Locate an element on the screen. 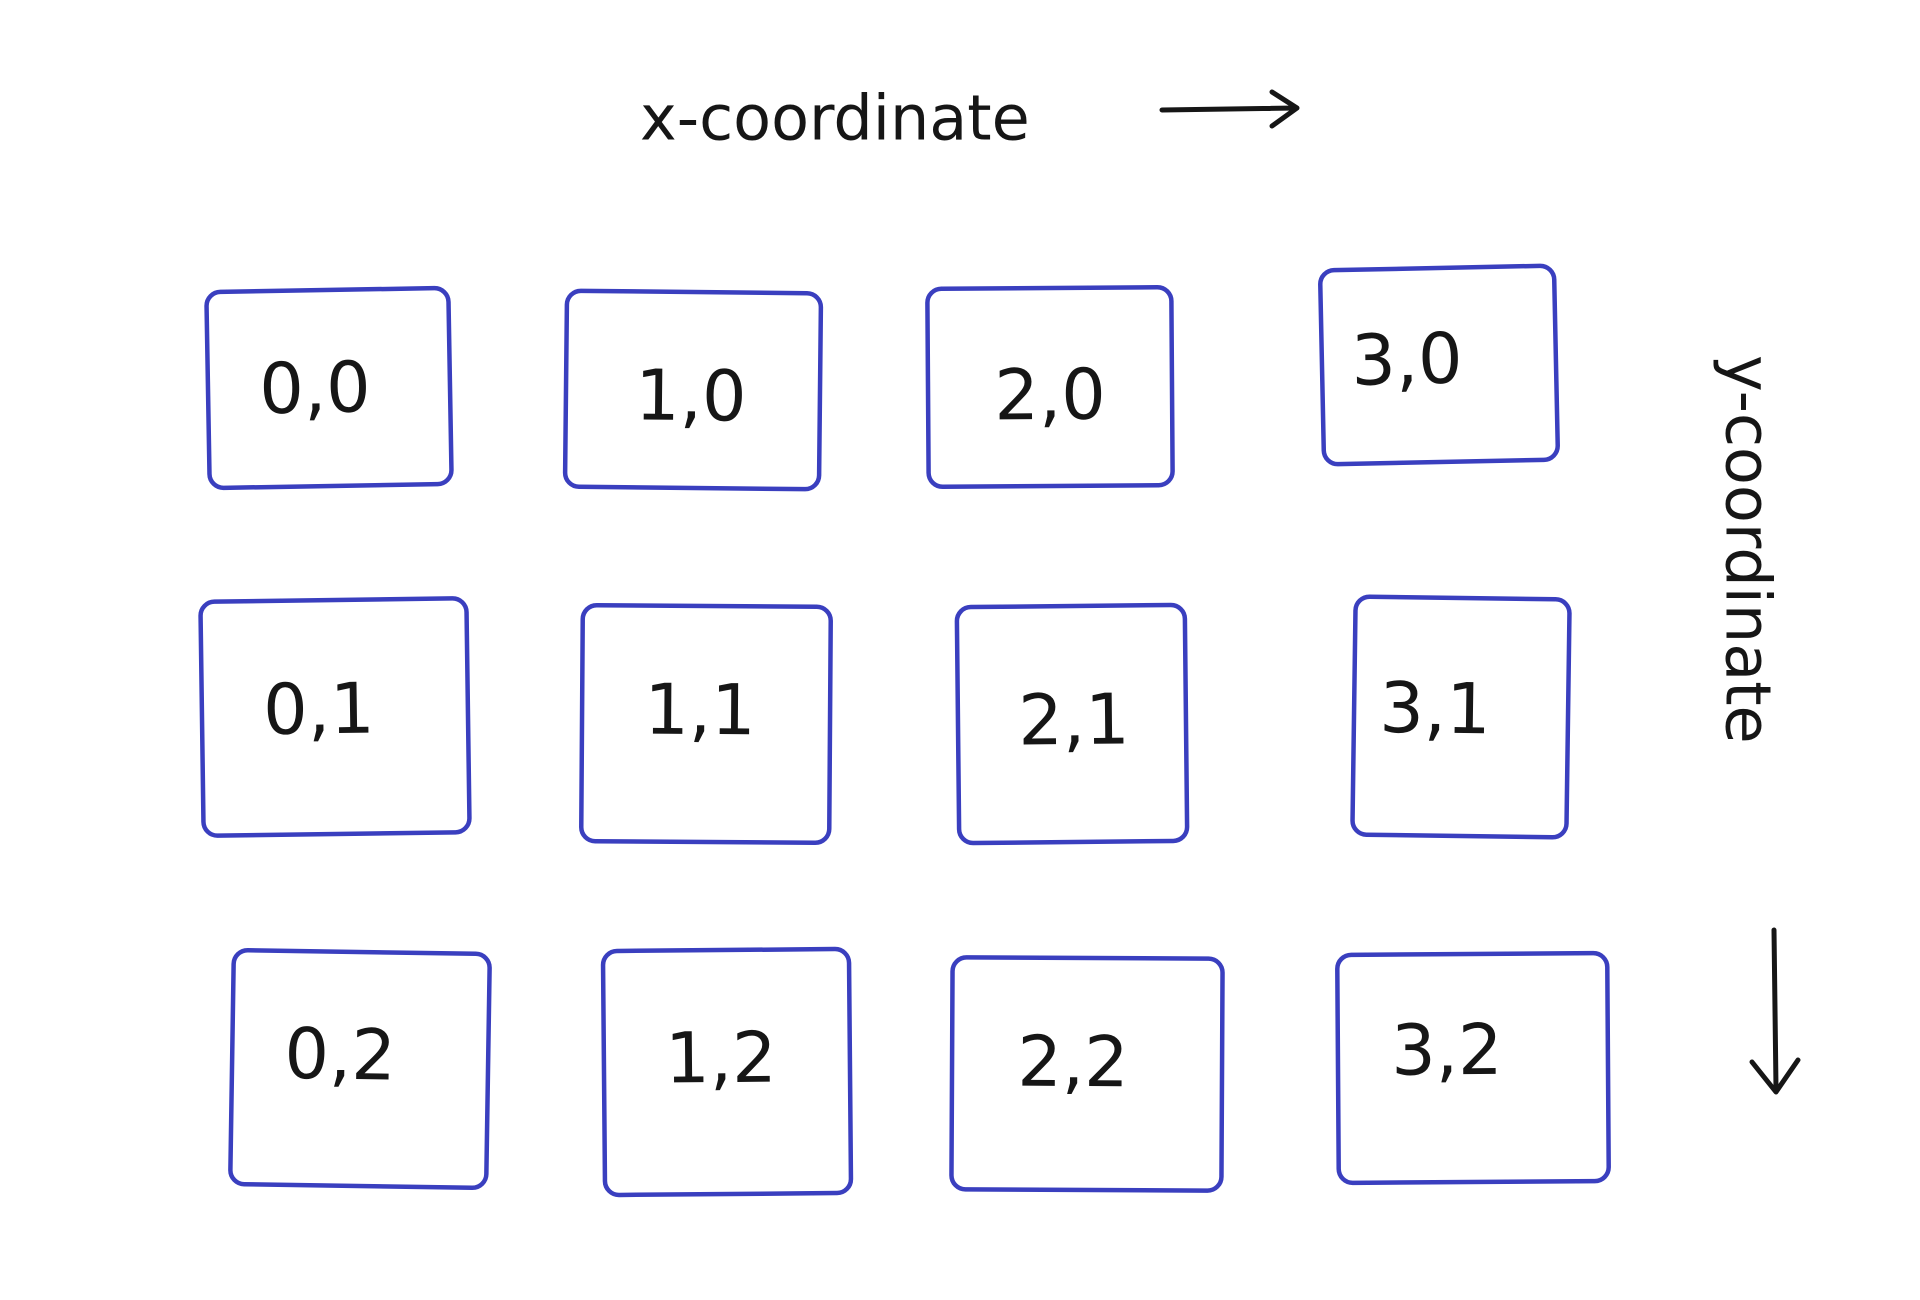 This screenshot has width=1920, height=1300. cell-label: 1,1 is located at coordinates (700, 710).